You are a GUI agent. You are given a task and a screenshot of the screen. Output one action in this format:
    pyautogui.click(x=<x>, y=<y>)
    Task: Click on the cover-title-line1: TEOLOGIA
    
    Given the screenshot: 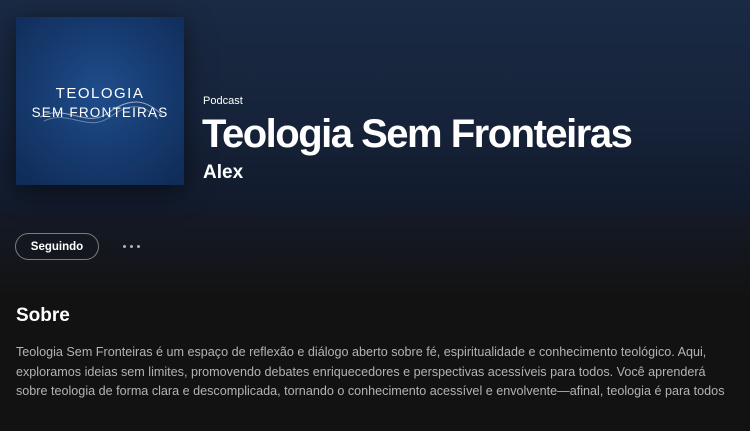 What is the action you would take?
    pyautogui.click(x=100, y=93)
    